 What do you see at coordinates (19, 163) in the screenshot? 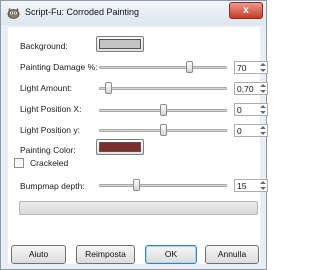
I see `crackeled-checkbox` at bounding box center [19, 163].